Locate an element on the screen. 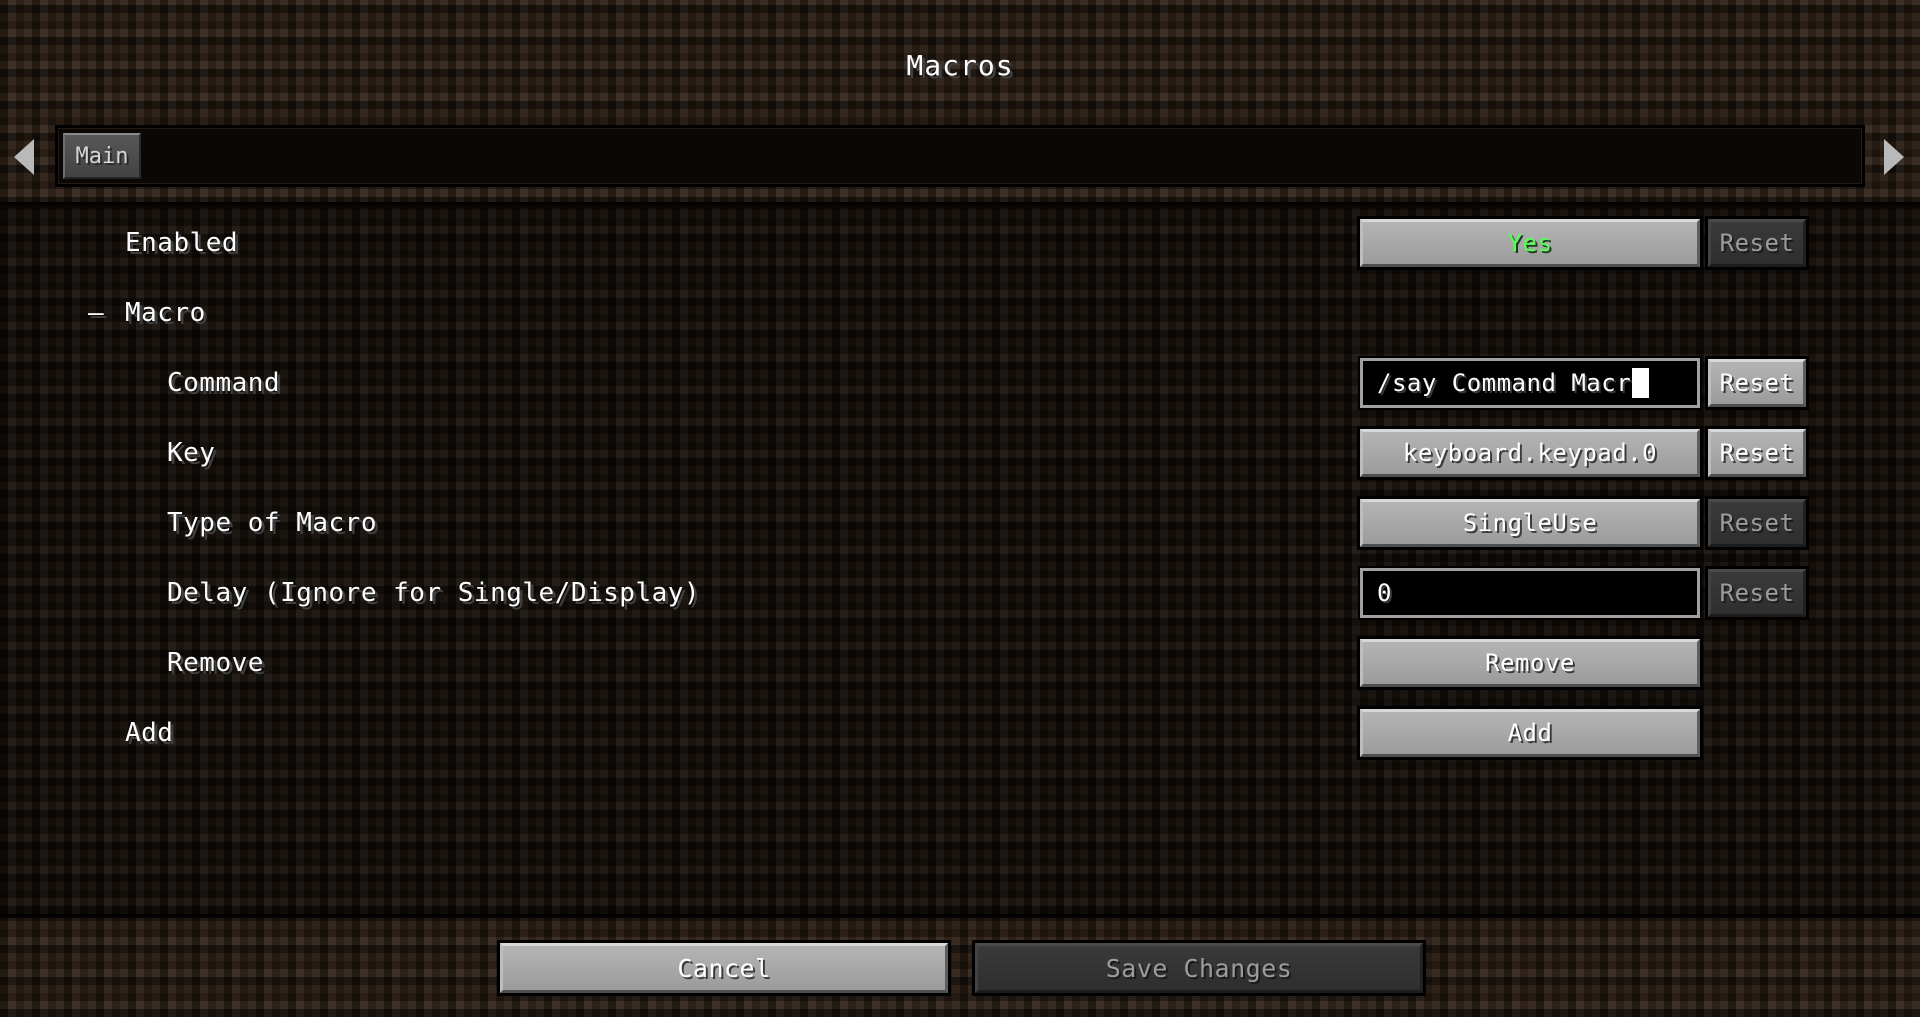 The image size is (1920, 1017). tab-next-arrow-button is located at coordinates (1895, 157).